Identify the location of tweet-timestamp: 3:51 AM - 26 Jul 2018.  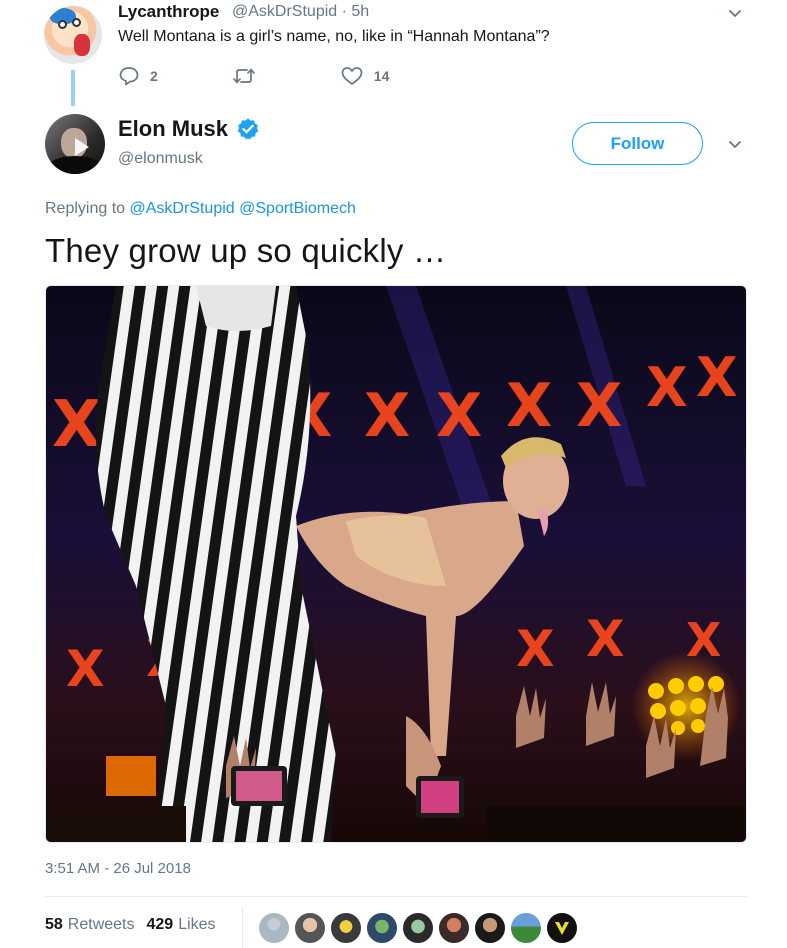
(118, 868).